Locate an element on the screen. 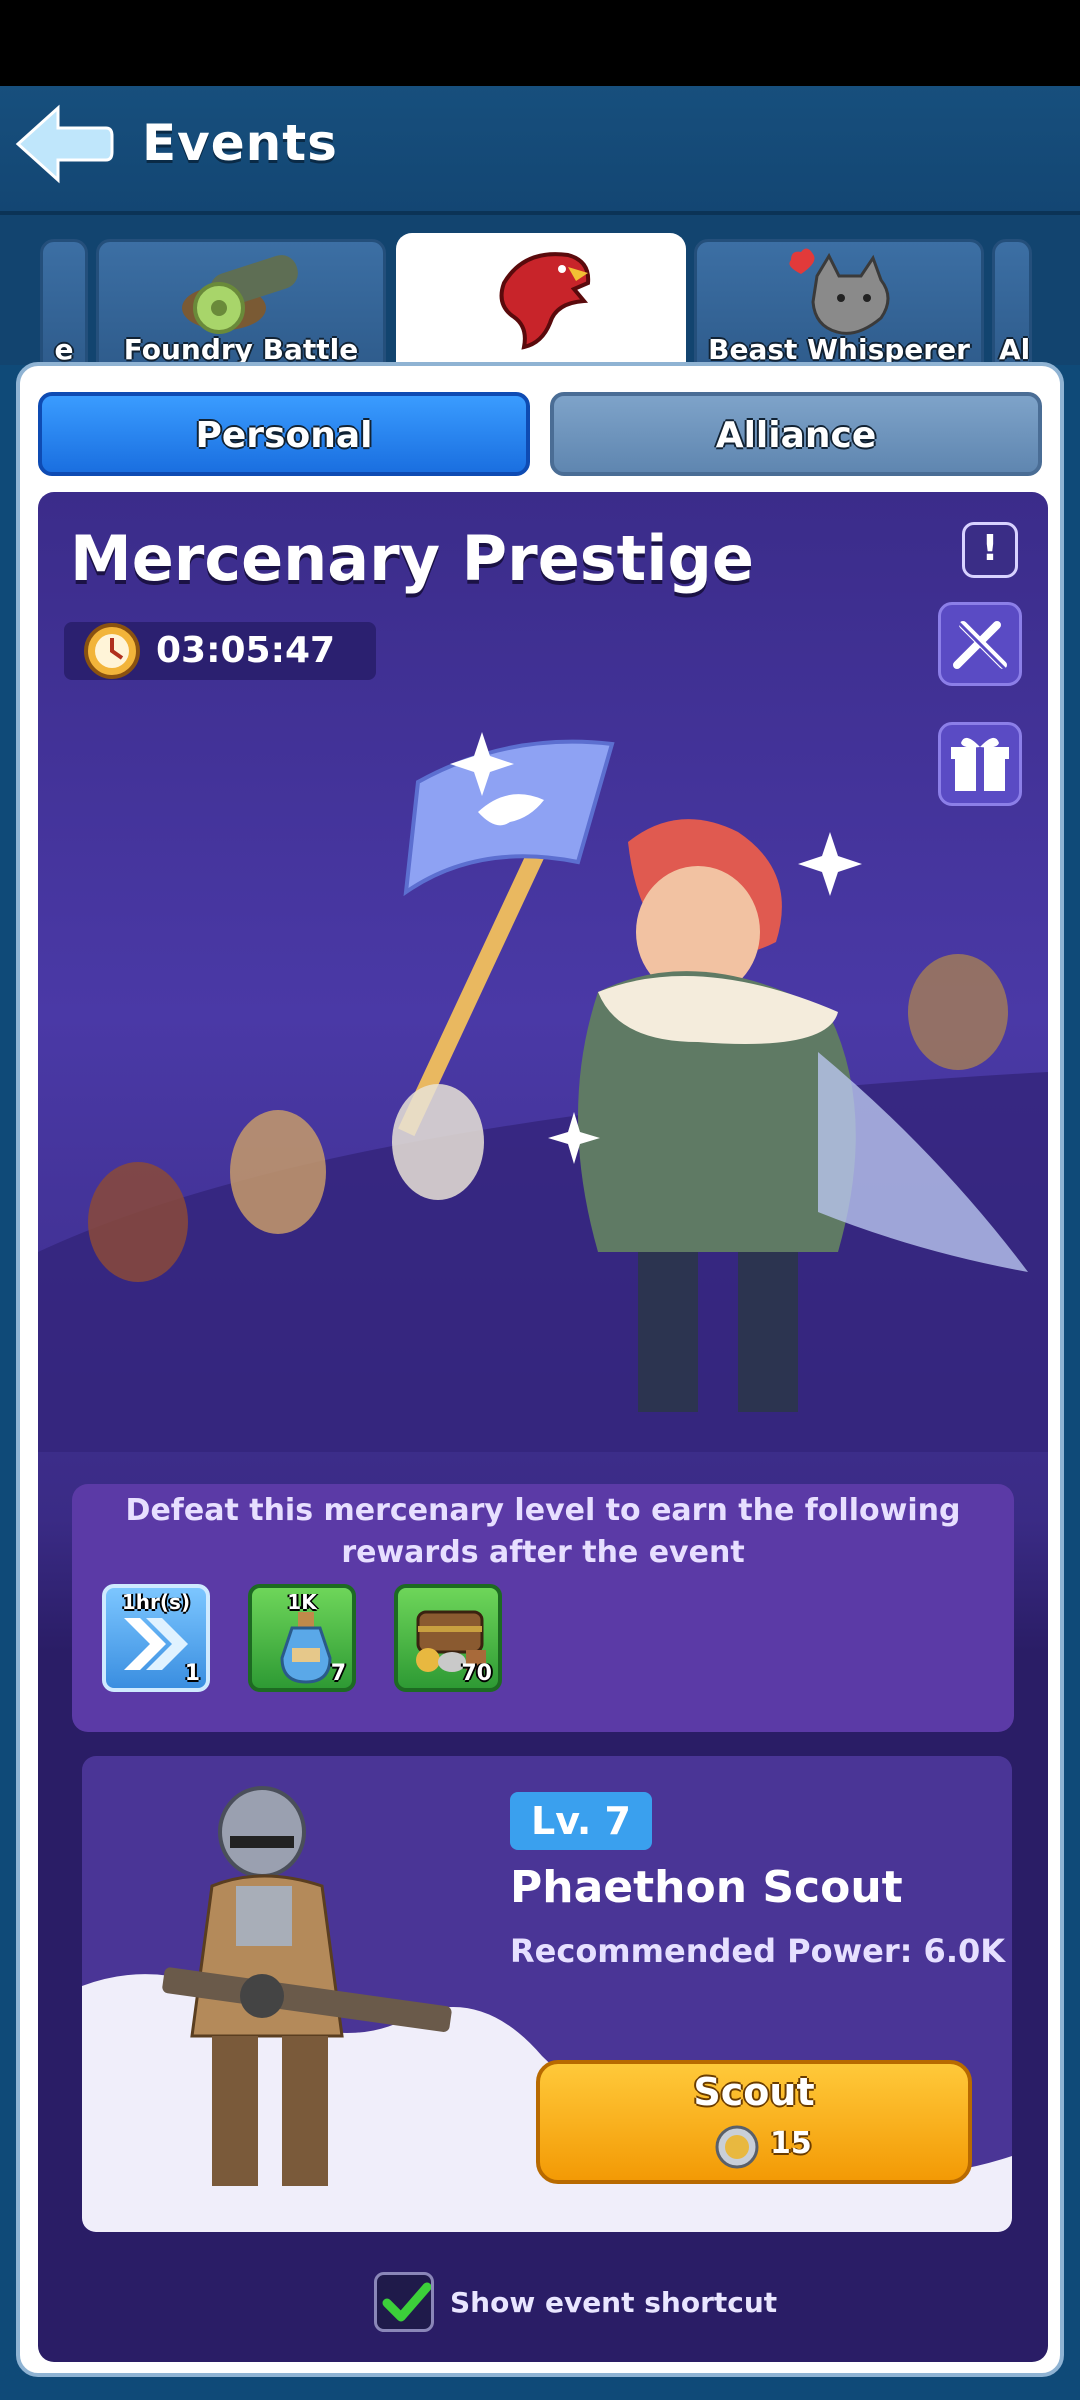  reward-count: 7 is located at coordinates (338, 1673).